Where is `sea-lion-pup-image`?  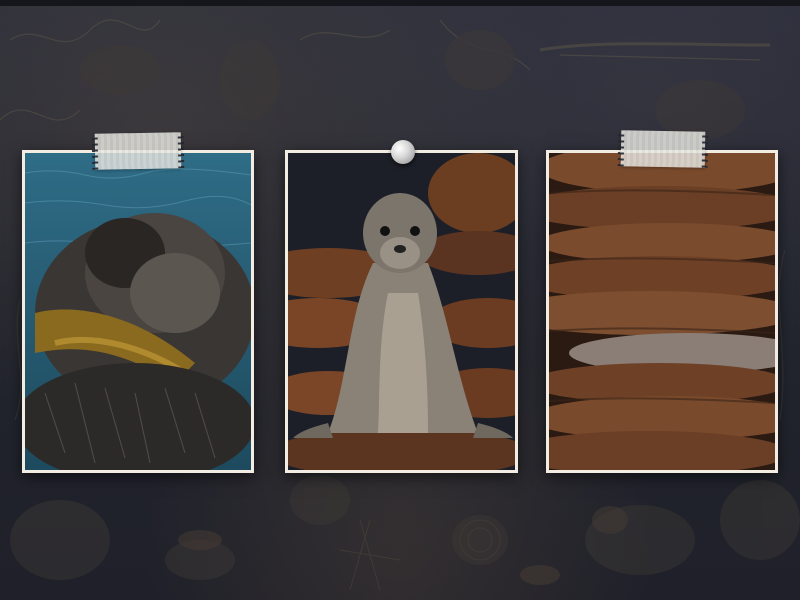 sea-lion-pup-image is located at coordinates (401, 311).